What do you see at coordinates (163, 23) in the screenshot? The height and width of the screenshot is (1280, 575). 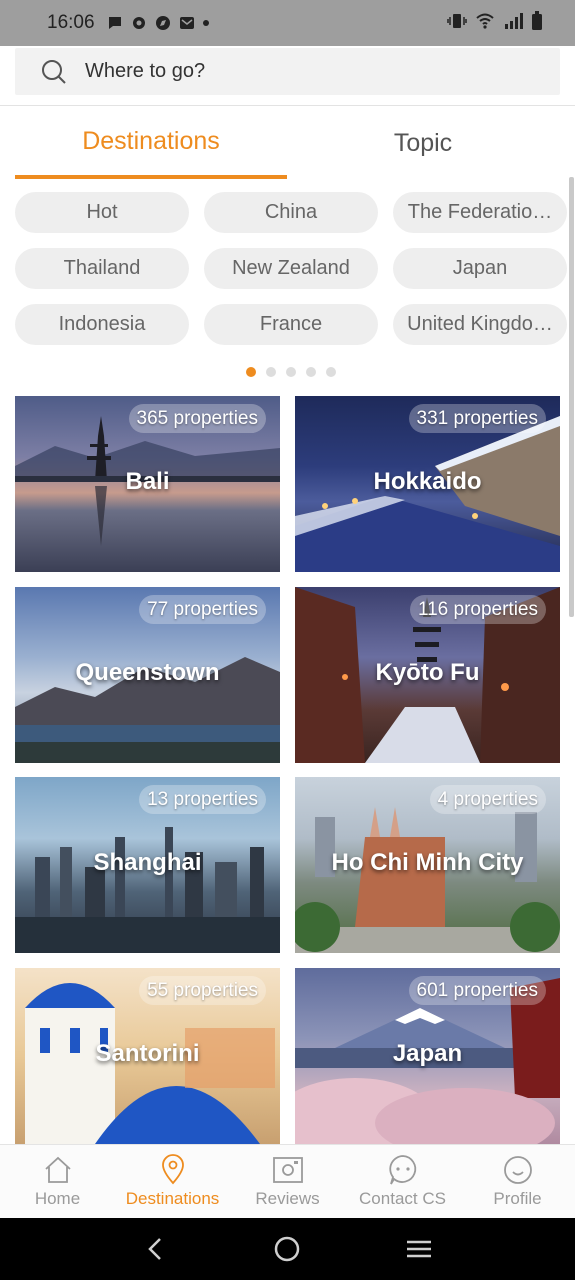 I see `compass-icon` at bounding box center [163, 23].